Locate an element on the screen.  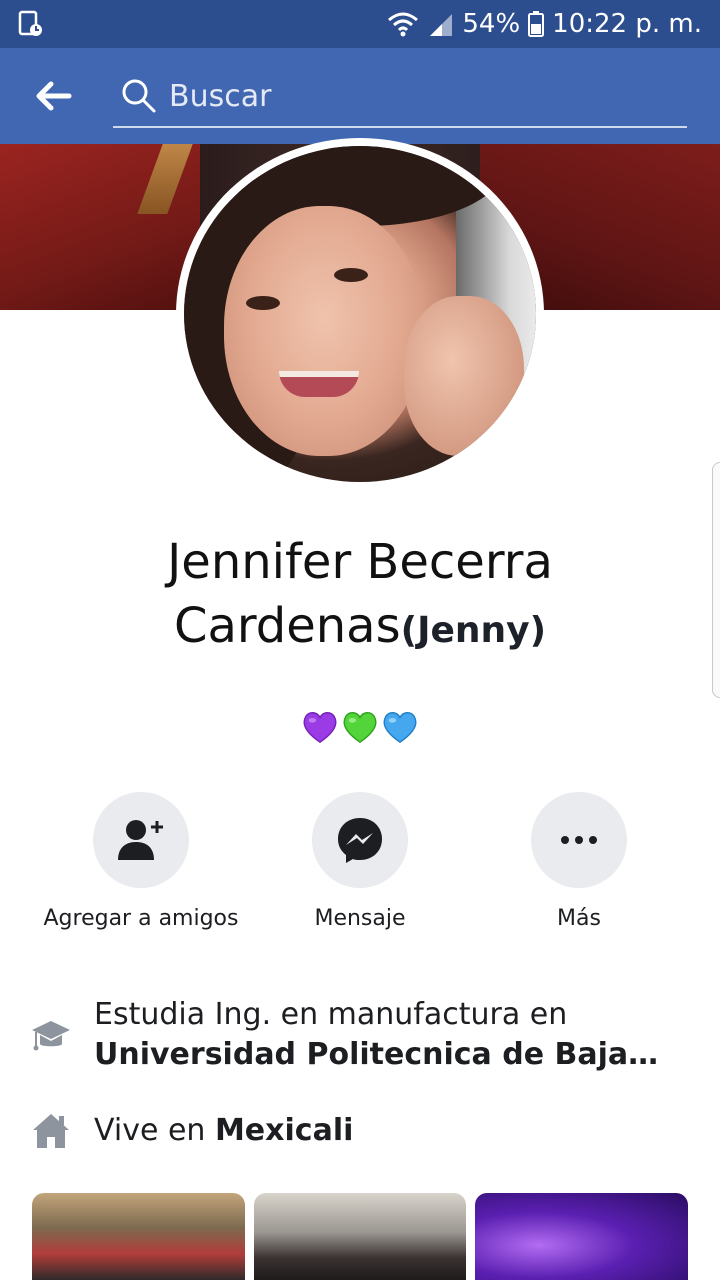
green-heart-icon is located at coordinates (360, 728).